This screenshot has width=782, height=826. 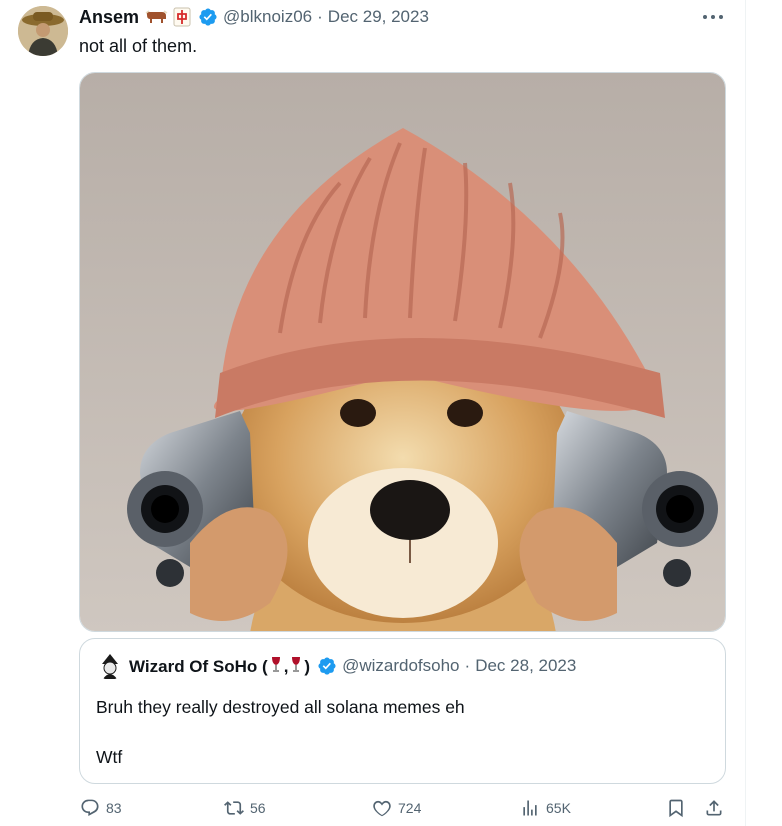 I want to click on share-button, so click(x=714, y=808).